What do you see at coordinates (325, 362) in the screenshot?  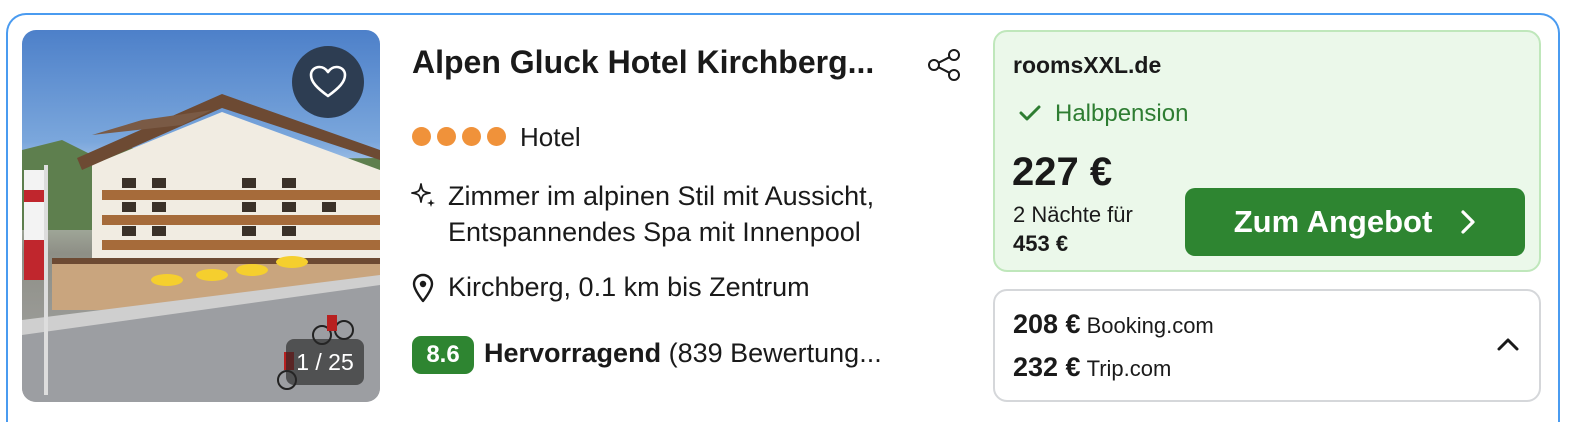 I see `image-counter: 1 / 25` at bounding box center [325, 362].